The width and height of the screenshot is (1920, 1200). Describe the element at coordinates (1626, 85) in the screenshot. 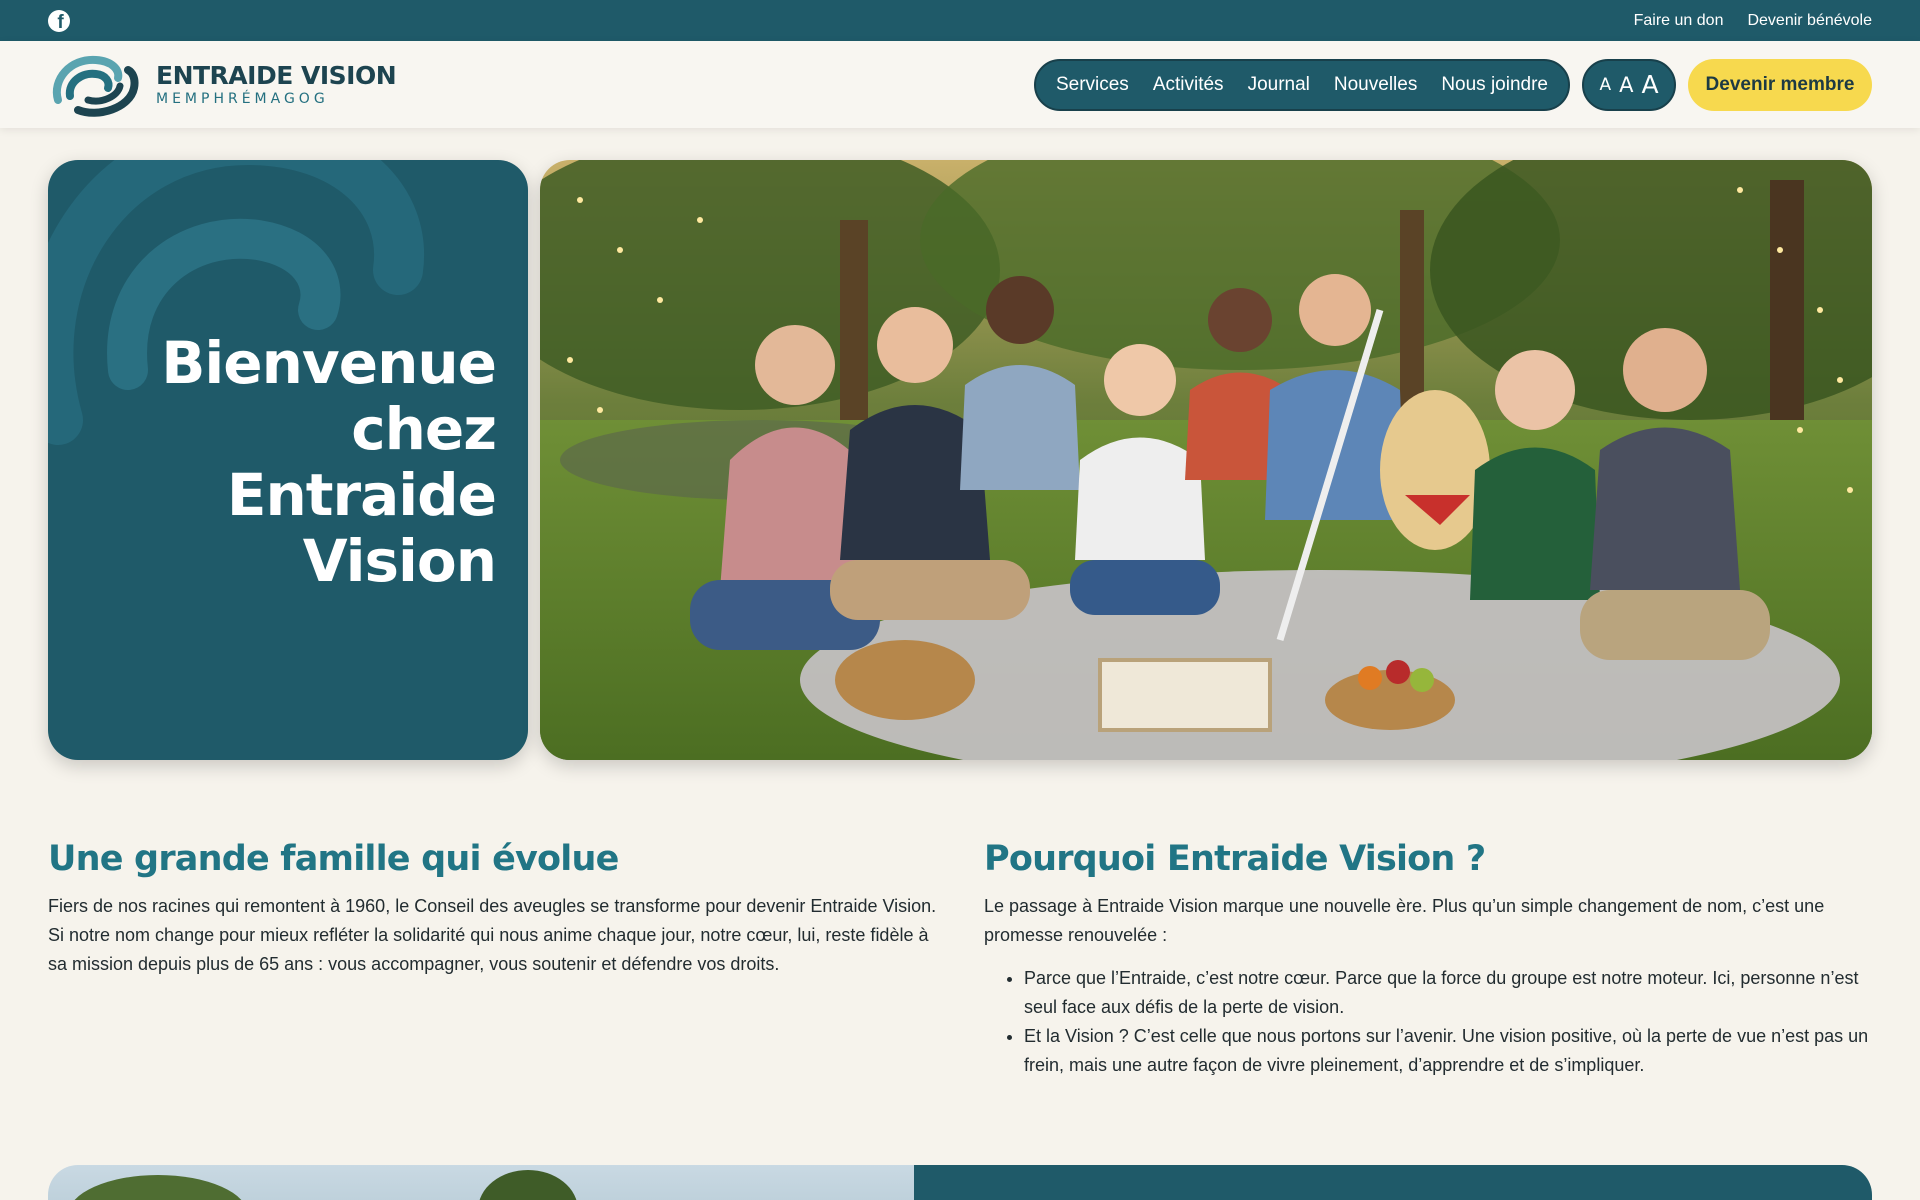

I see `font-size-medium-button: A` at that location.